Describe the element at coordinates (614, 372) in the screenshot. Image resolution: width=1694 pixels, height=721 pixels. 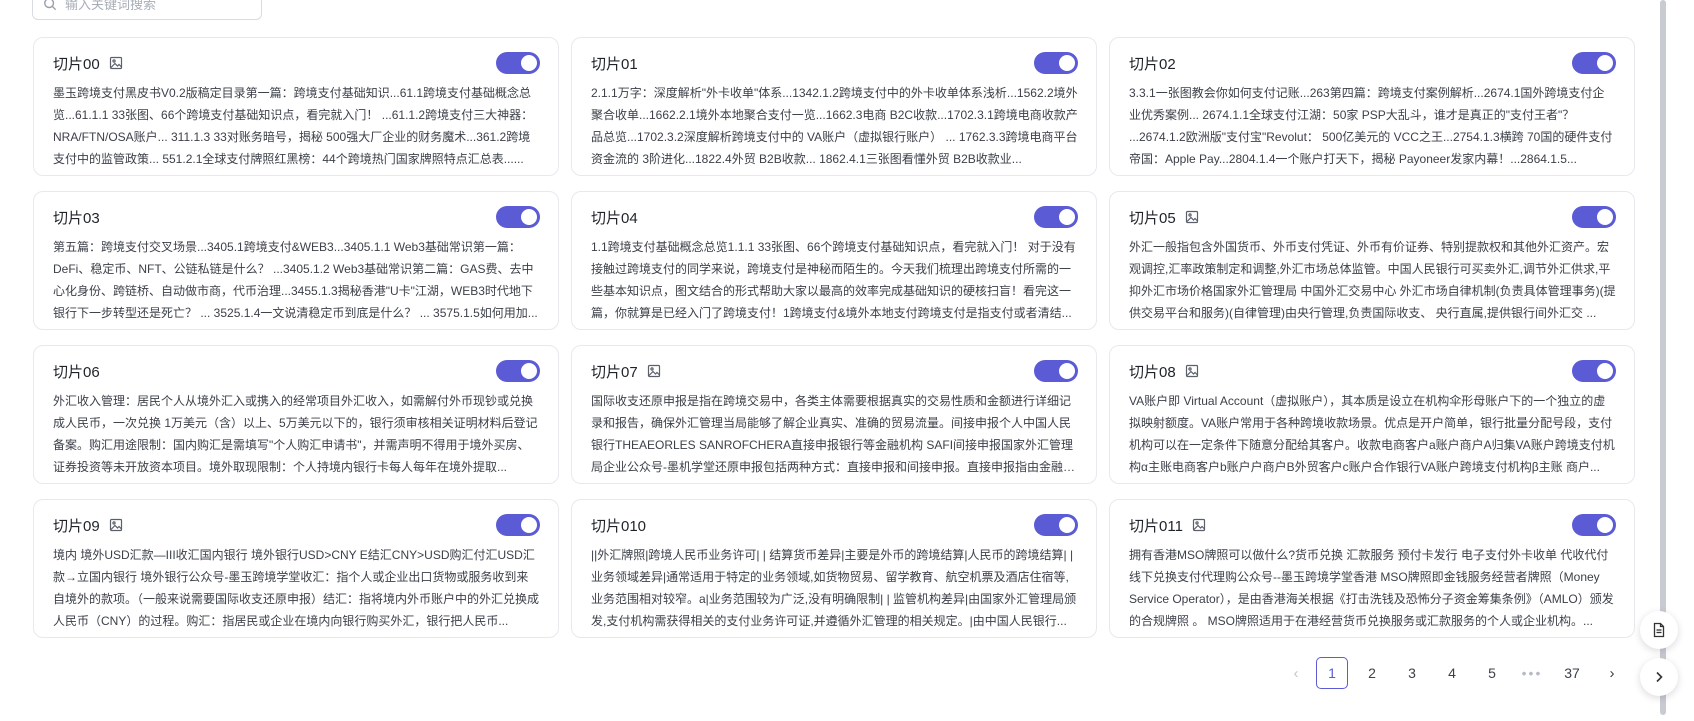
I see `chunk-title: 切片07` at that location.